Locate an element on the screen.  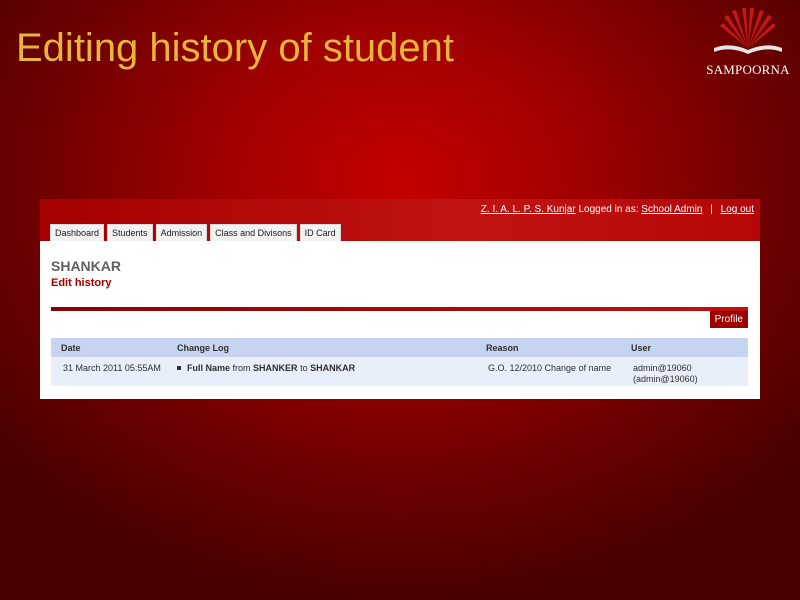
logged-in-label: Logged in as: is located at coordinates (608, 209).